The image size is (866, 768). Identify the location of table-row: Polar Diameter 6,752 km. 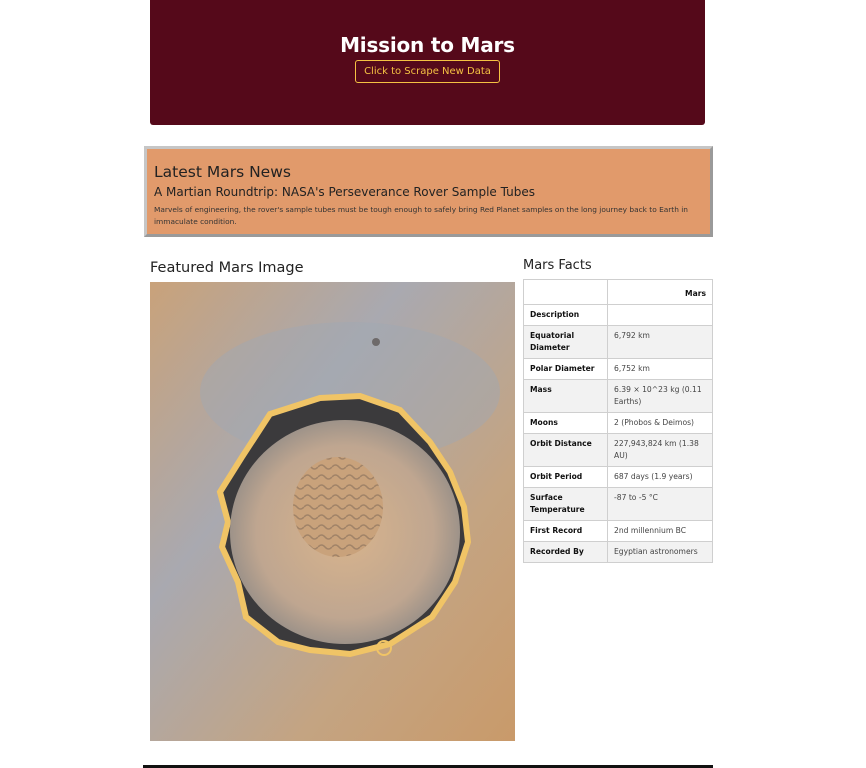
(618, 369).